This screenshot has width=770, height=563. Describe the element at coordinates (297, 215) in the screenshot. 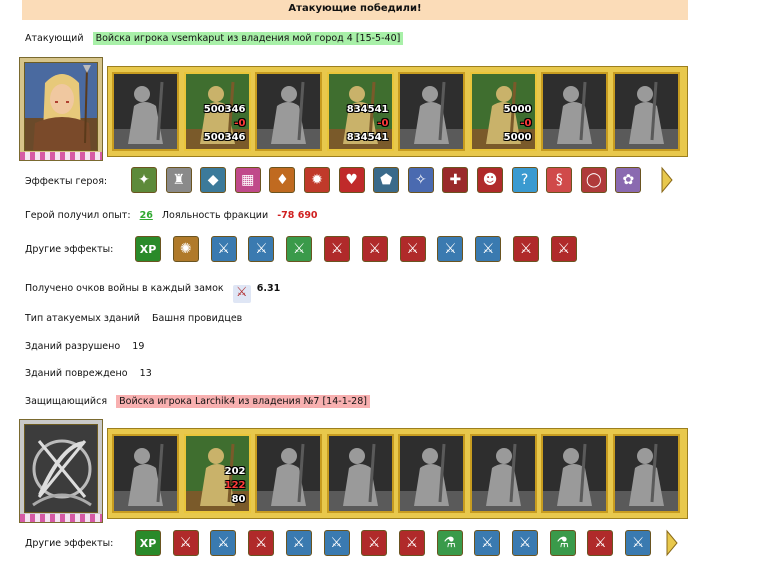

I see `loyalty-value: -78 690` at that location.